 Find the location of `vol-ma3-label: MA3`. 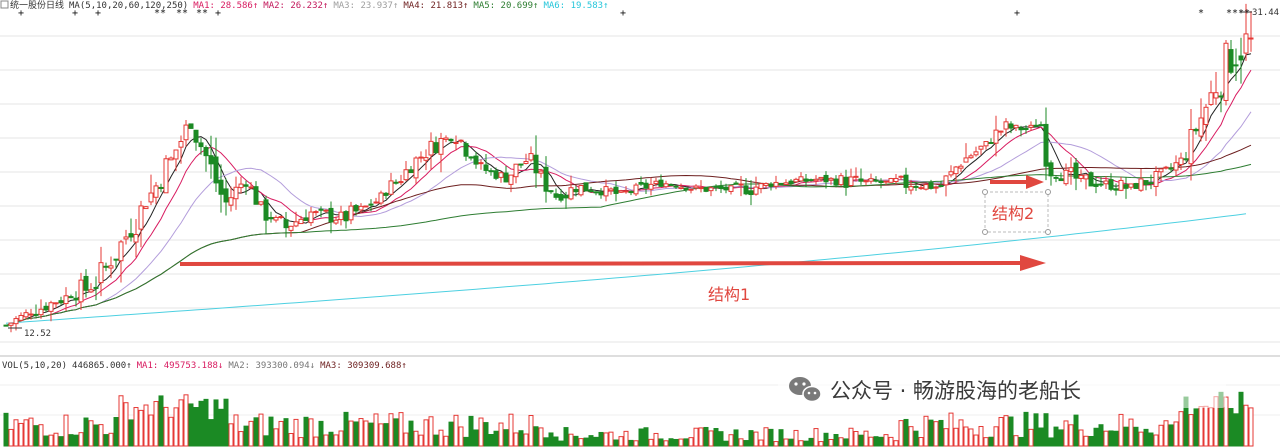

vol-ma3-label: MA3 is located at coordinates (328, 366).